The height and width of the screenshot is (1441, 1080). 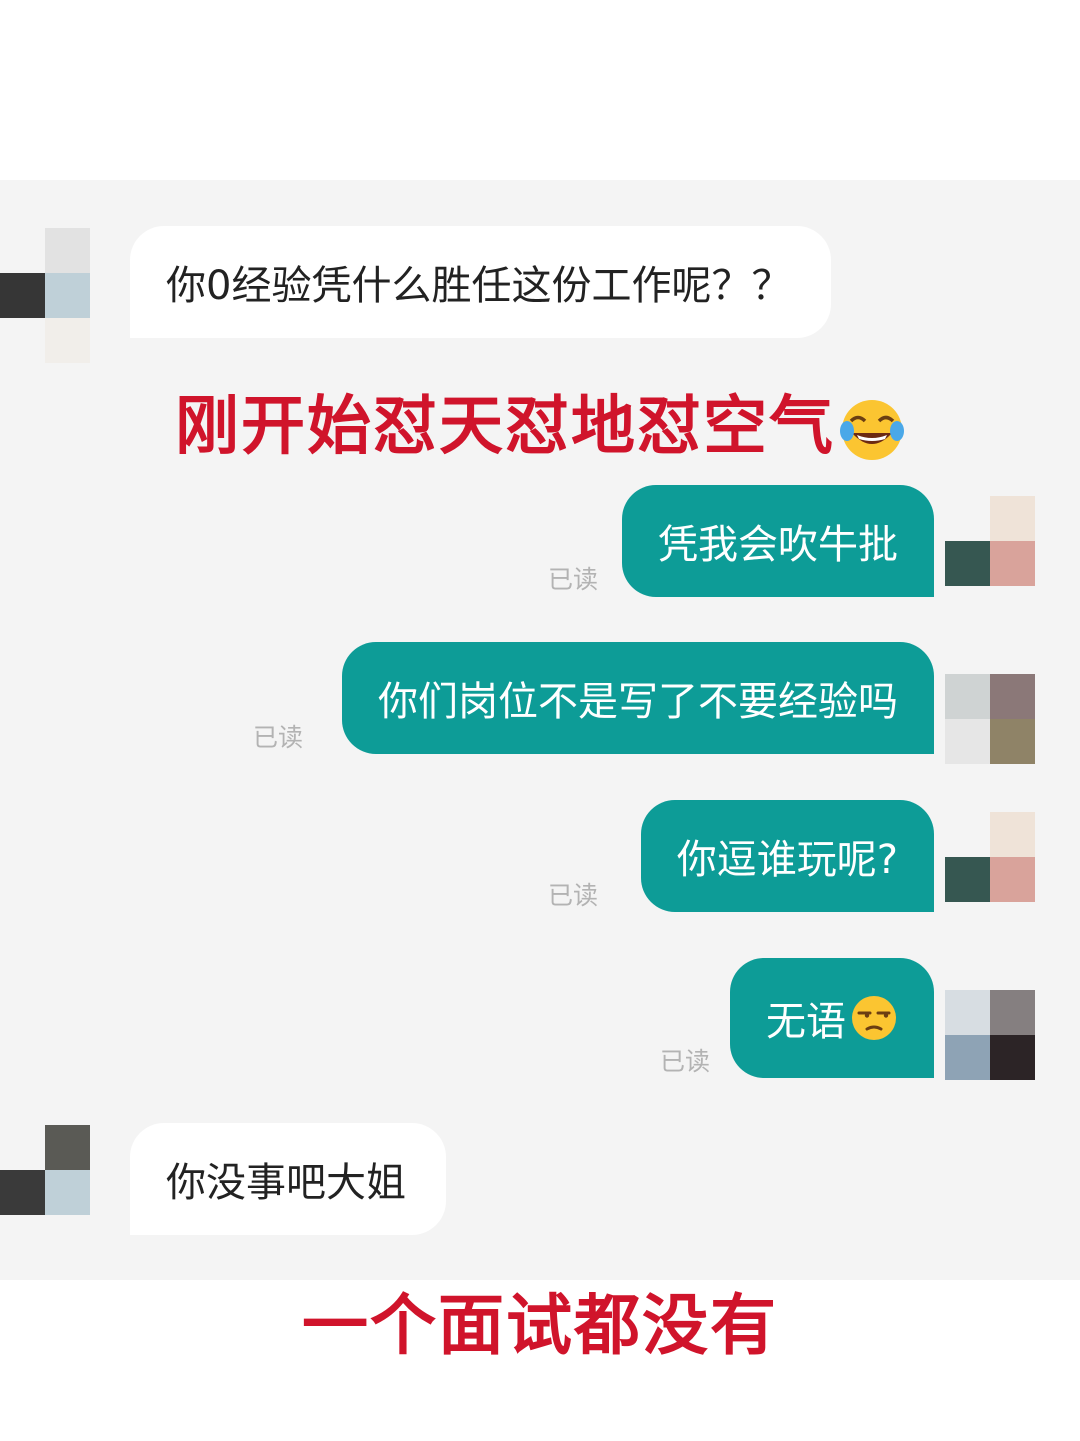 I want to click on sent-message: 你逗谁玩呢?, so click(x=787, y=856).